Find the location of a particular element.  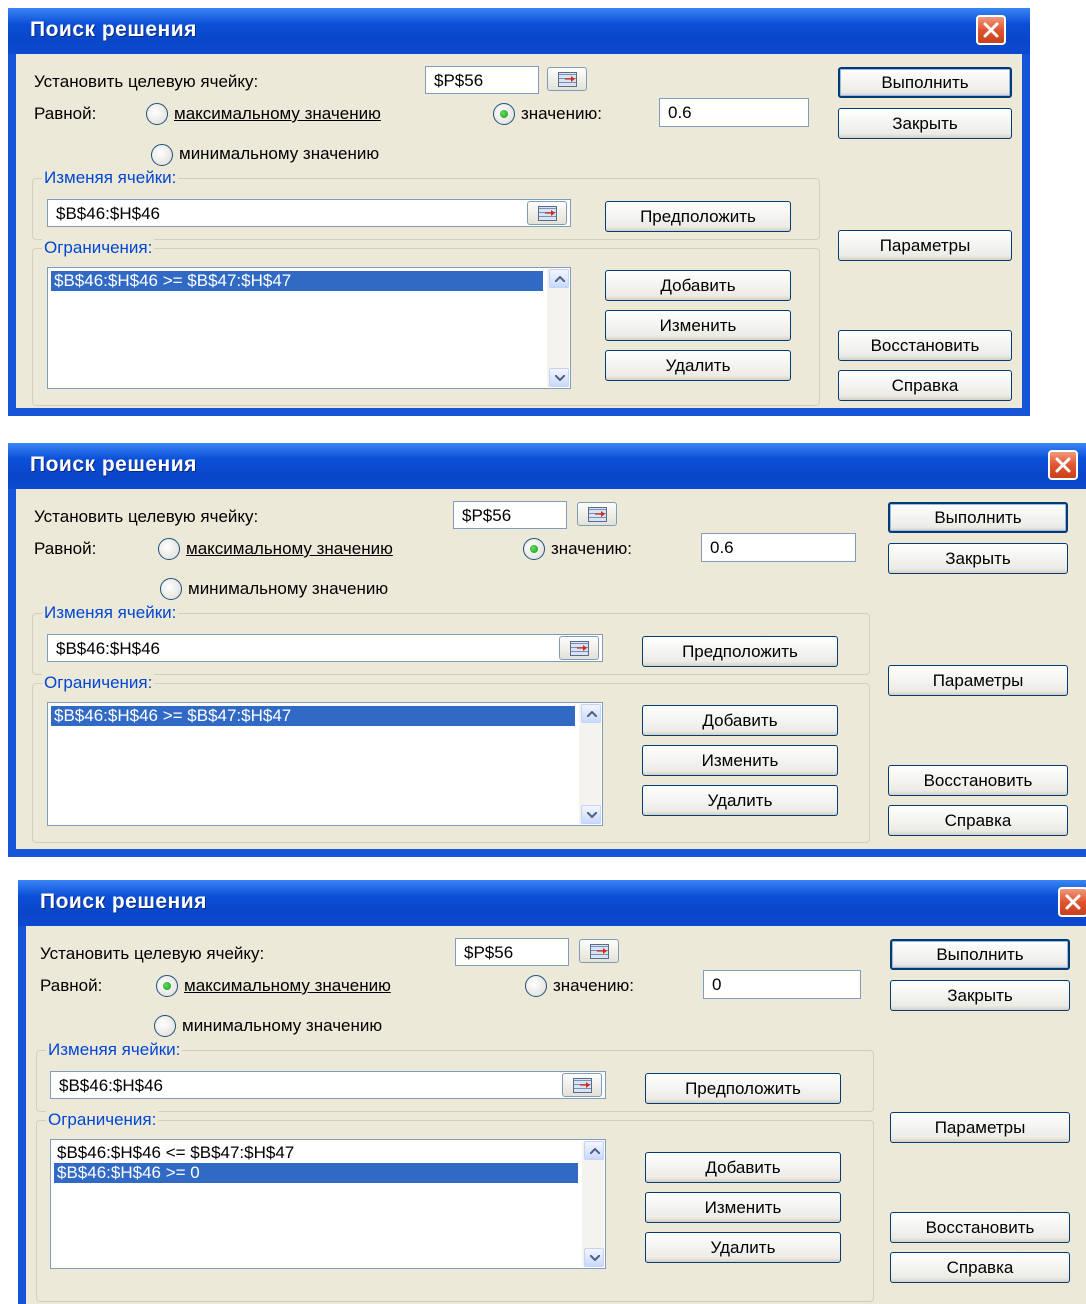

constraint-item: $B$46:$H$46 <= $B$47:$H$47 is located at coordinates (316, 1153).